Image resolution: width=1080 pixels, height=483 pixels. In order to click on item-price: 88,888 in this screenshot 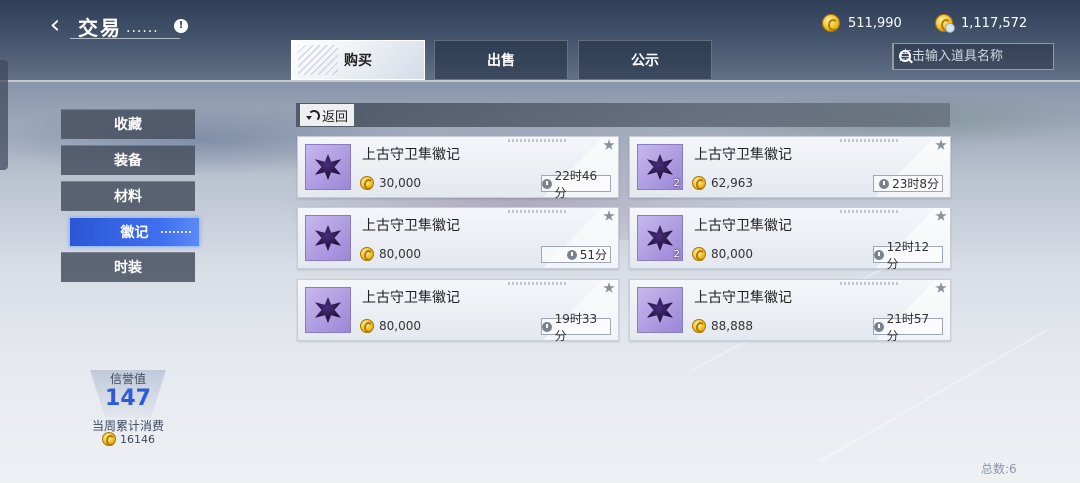, I will do `click(722, 326)`.